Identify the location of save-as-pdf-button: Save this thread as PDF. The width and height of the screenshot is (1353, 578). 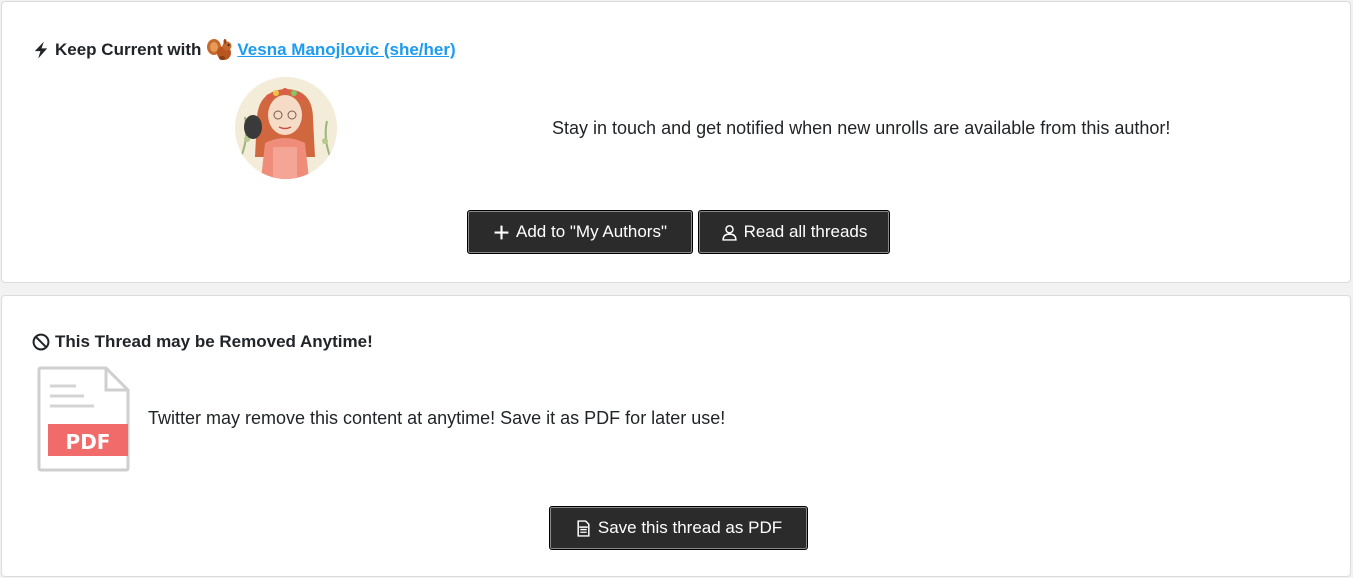
(678, 528).